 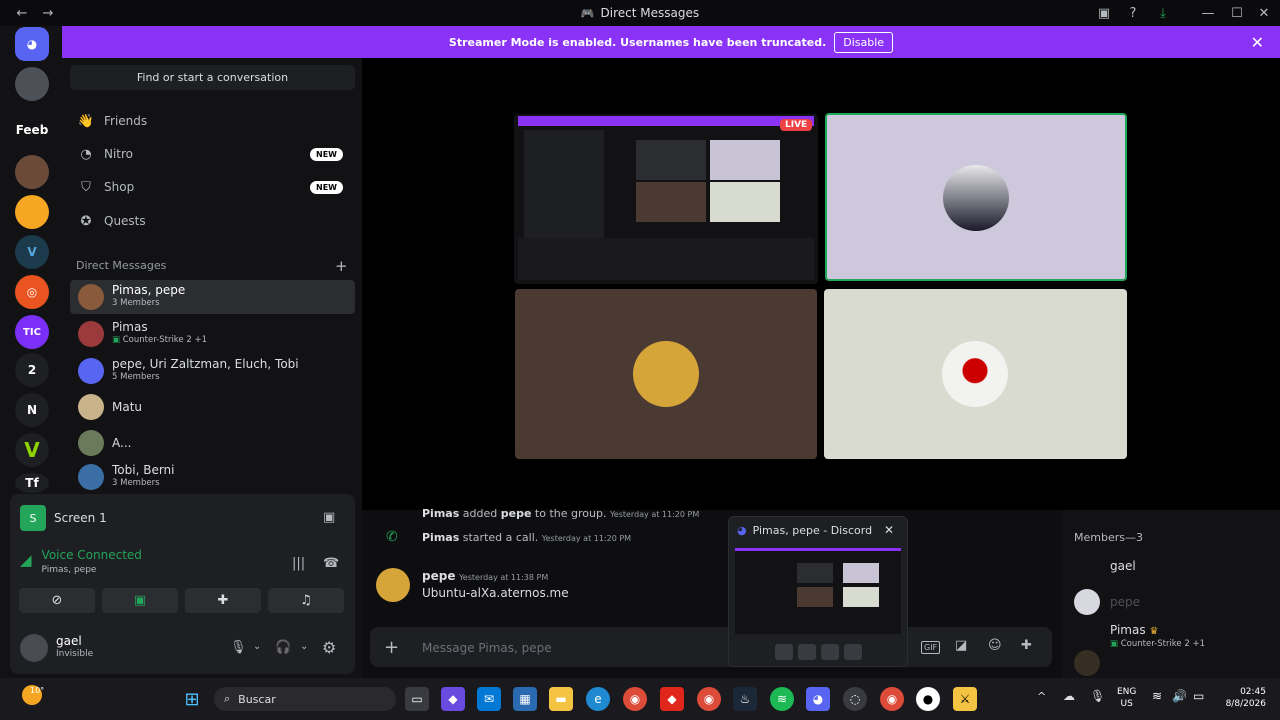 What do you see at coordinates (63, 518) in the screenshot?
I see `screen-share-preview: S Screen 1` at bounding box center [63, 518].